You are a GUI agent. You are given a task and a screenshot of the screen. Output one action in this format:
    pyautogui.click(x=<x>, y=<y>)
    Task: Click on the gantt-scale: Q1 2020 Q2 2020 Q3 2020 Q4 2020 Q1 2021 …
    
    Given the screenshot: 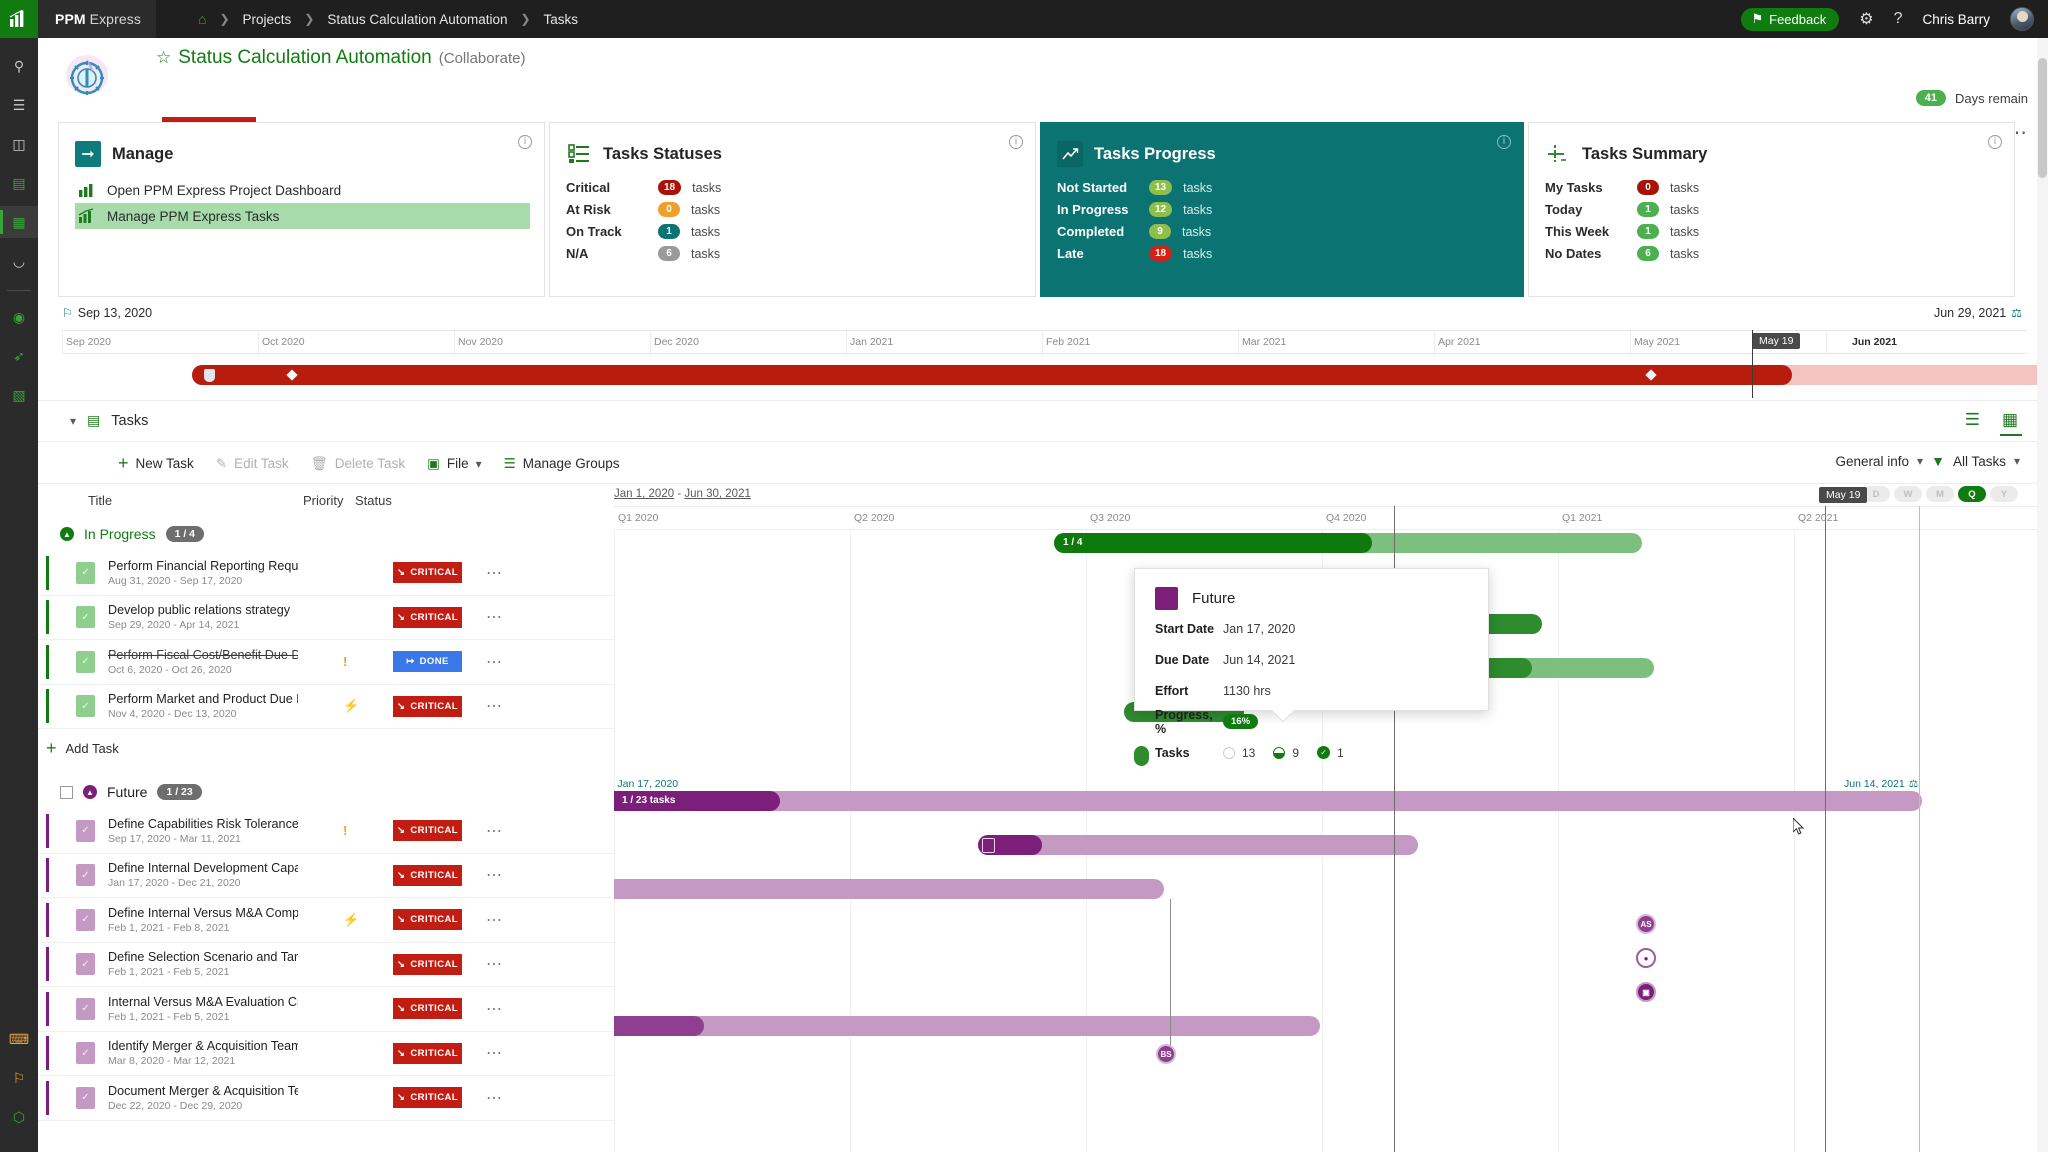 What is the action you would take?
    pyautogui.click(x=1331, y=508)
    